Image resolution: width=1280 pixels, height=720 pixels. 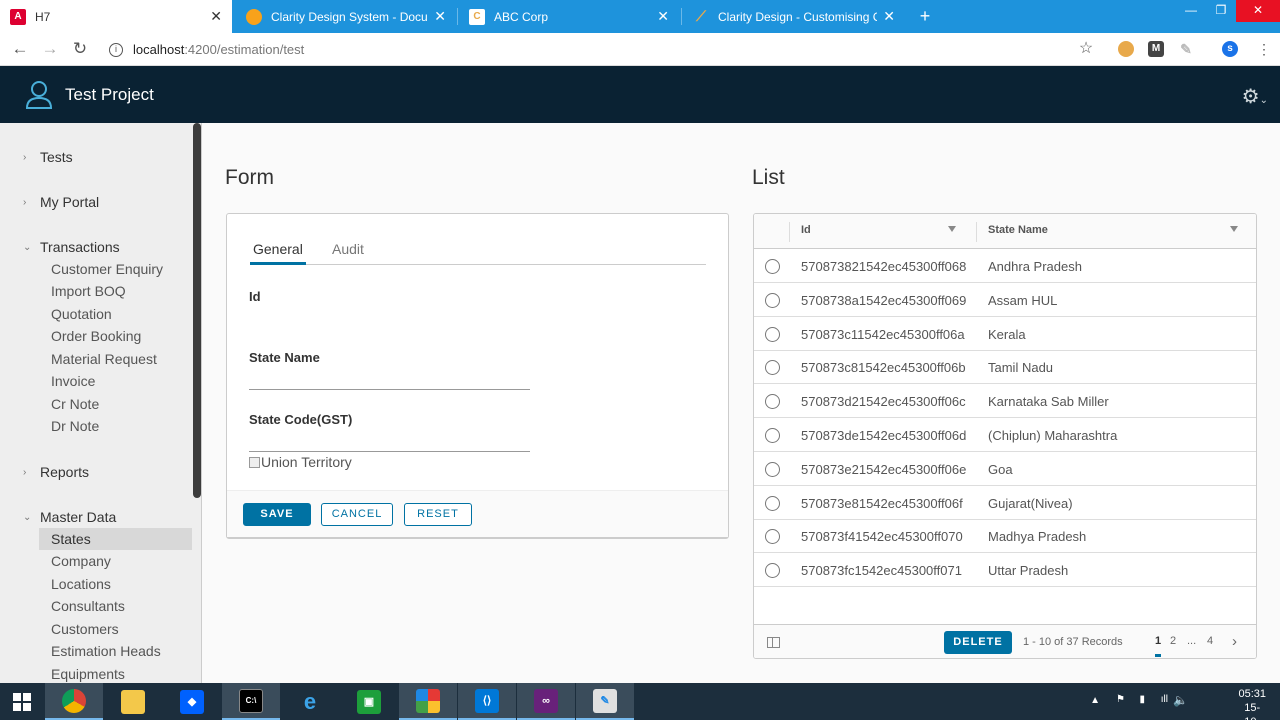 What do you see at coordinates (569, 16) in the screenshot?
I see `browser-tab: C ABC Corp ✕` at bounding box center [569, 16].